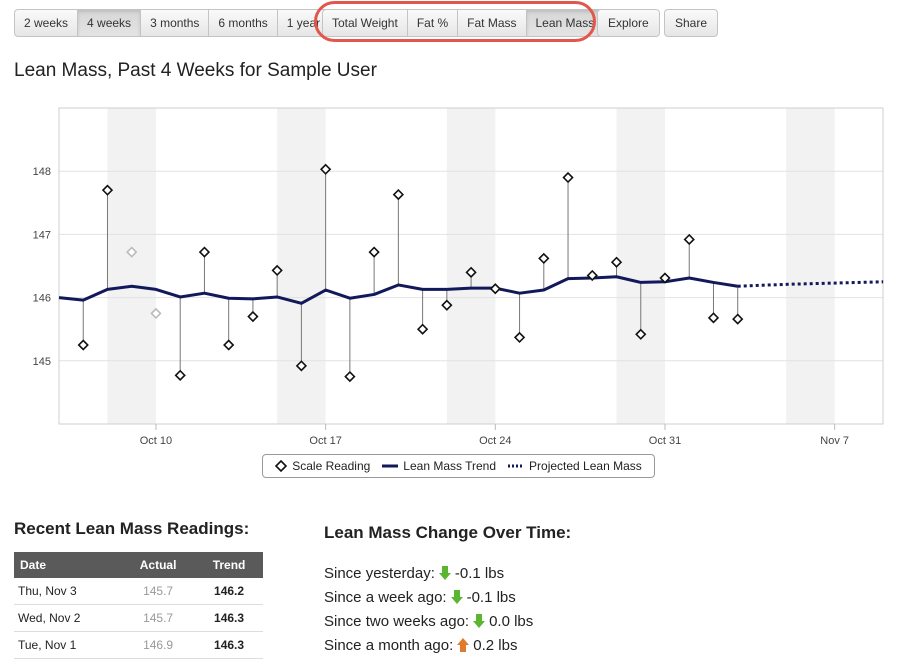 This screenshot has height=659, width=903. What do you see at coordinates (834, 441) in the screenshot?
I see `x-tick-label: Nov 7` at bounding box center [834, 441].